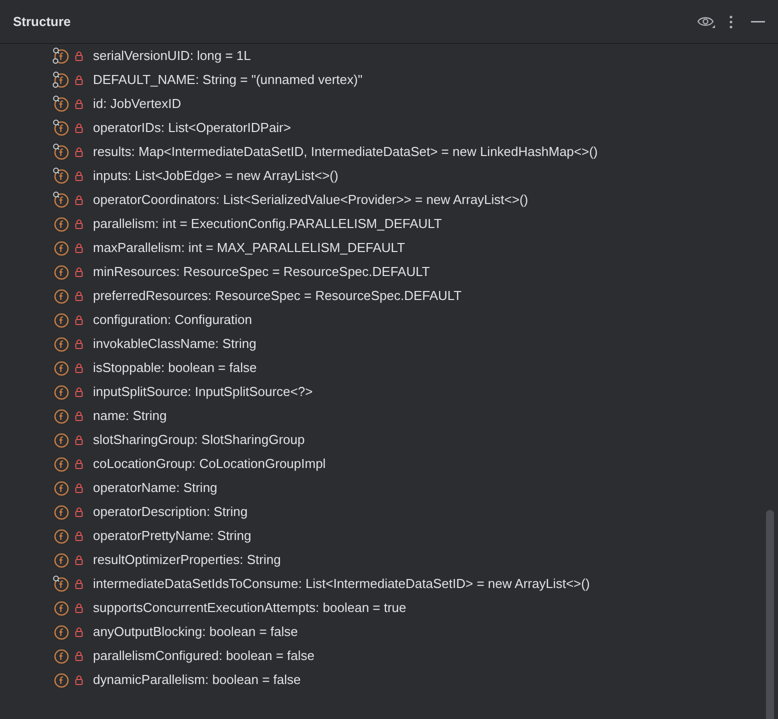 This screenshot has width=778, height=719. Describe the element at coordinates (389, 128) in the screenshot. I see `structure-item: operatorIDs: List<OperatorIDPair>` at that location.